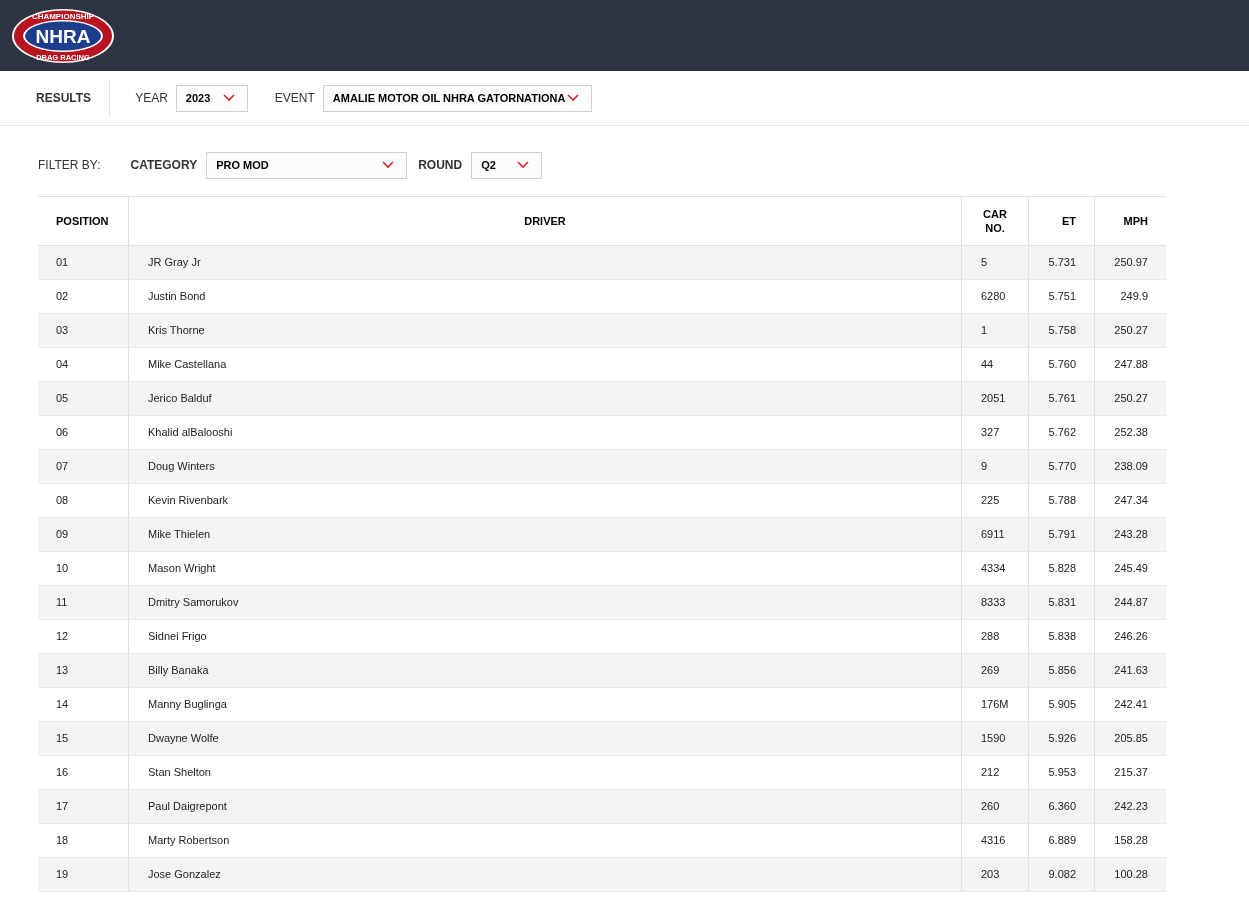 This screenshot has width=1249, height=914. Describe the element at coordinates (545, 221) in the screenshot. I see `column-header: DRIVER` at that location.